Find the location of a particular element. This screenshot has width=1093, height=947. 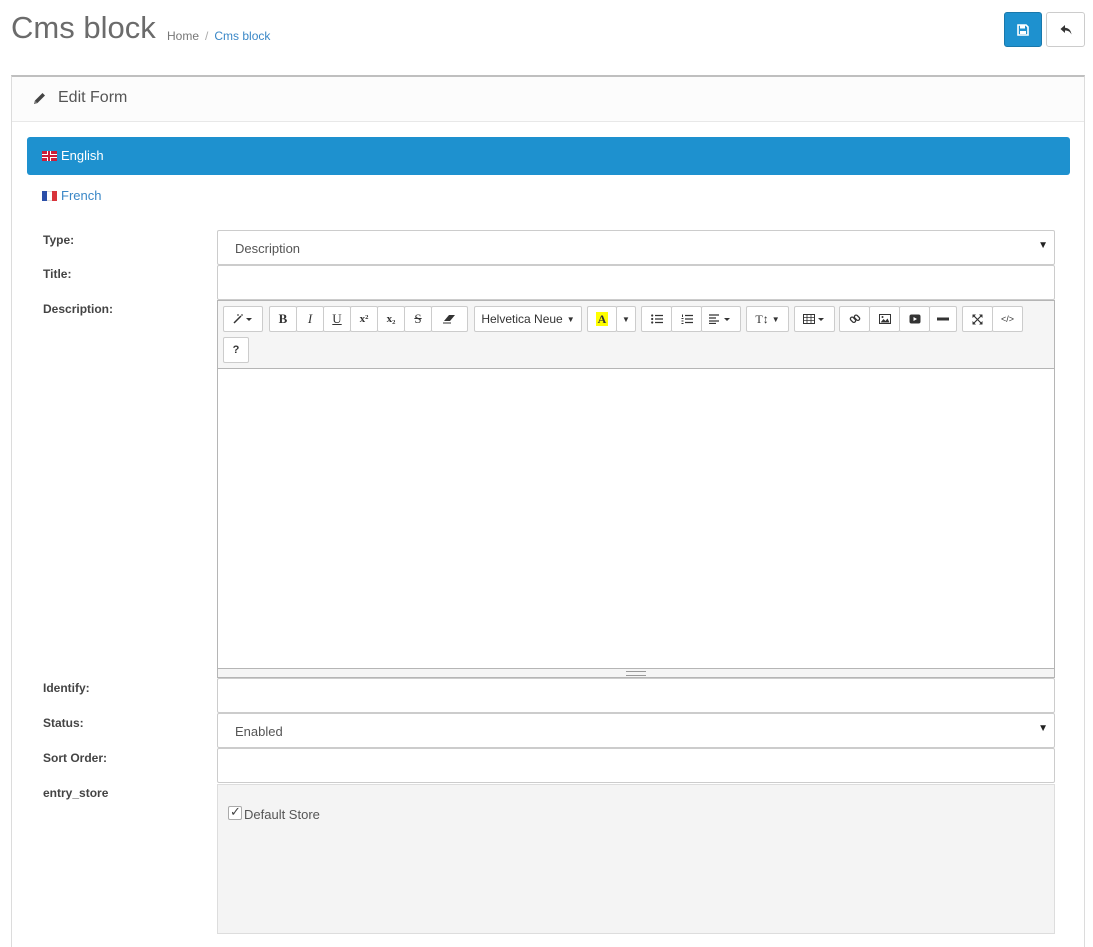

title-label: Title: is located at coordinates (57, 274).